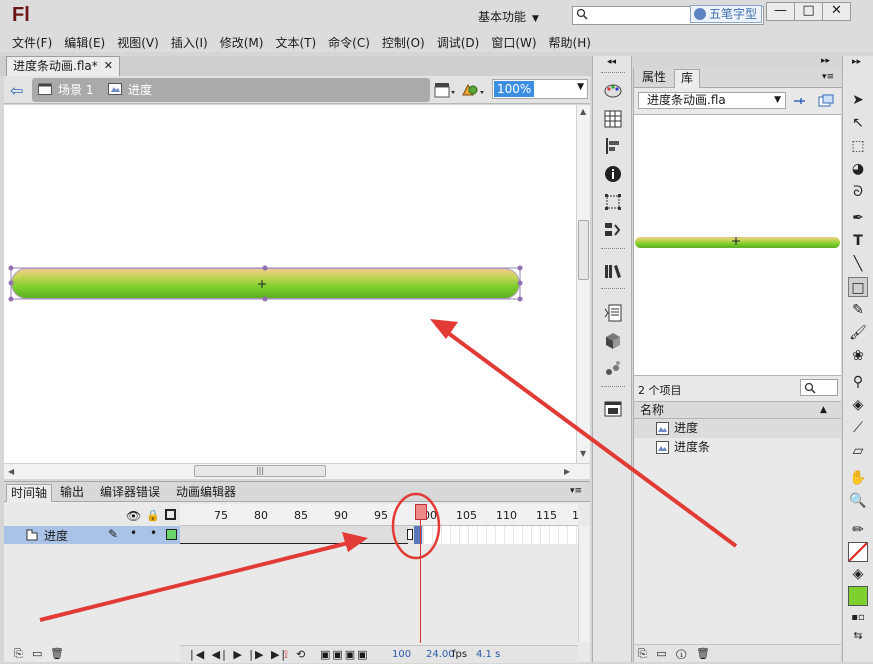  I want to click on frame-ruler: 75 80 85 90 95 100 105 110 115 1, so click(379, 515).